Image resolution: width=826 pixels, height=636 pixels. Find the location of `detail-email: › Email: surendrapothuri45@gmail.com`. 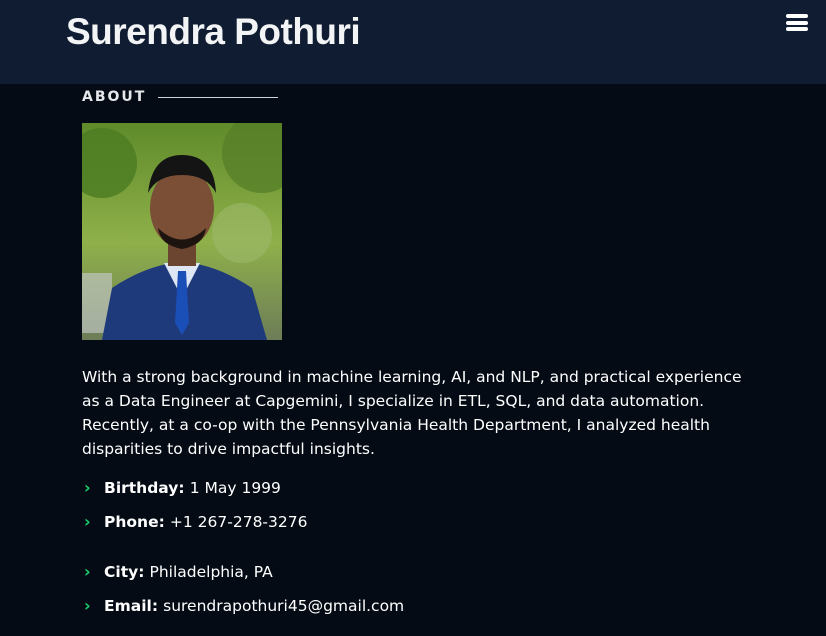

detail-email: › Email: surendrapothuri45@gmail.com is located at coordinates (244, 605).